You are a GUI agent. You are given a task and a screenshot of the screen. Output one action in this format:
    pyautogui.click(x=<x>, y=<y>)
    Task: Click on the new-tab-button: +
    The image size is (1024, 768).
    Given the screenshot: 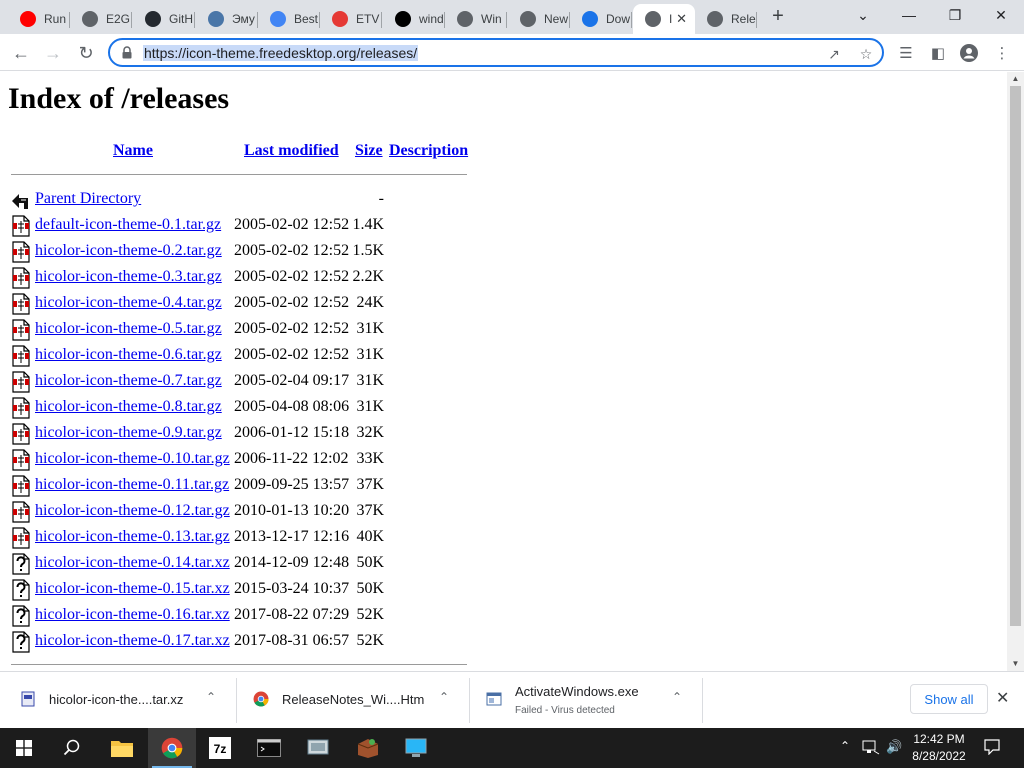 What is the action you would take?
    pyautogui.click(x=778, y=16)
    